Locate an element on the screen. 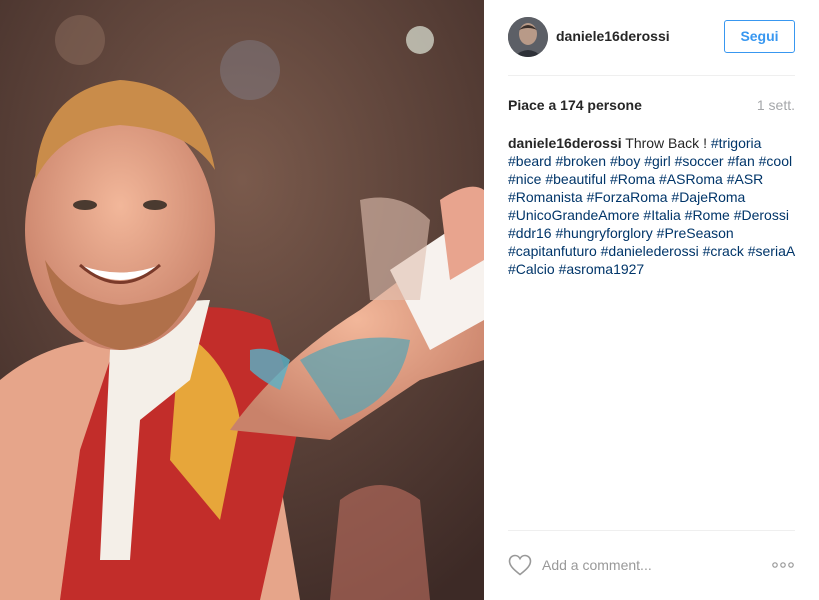  hashtag-link: #Italia is located at coordinates (661, 215).